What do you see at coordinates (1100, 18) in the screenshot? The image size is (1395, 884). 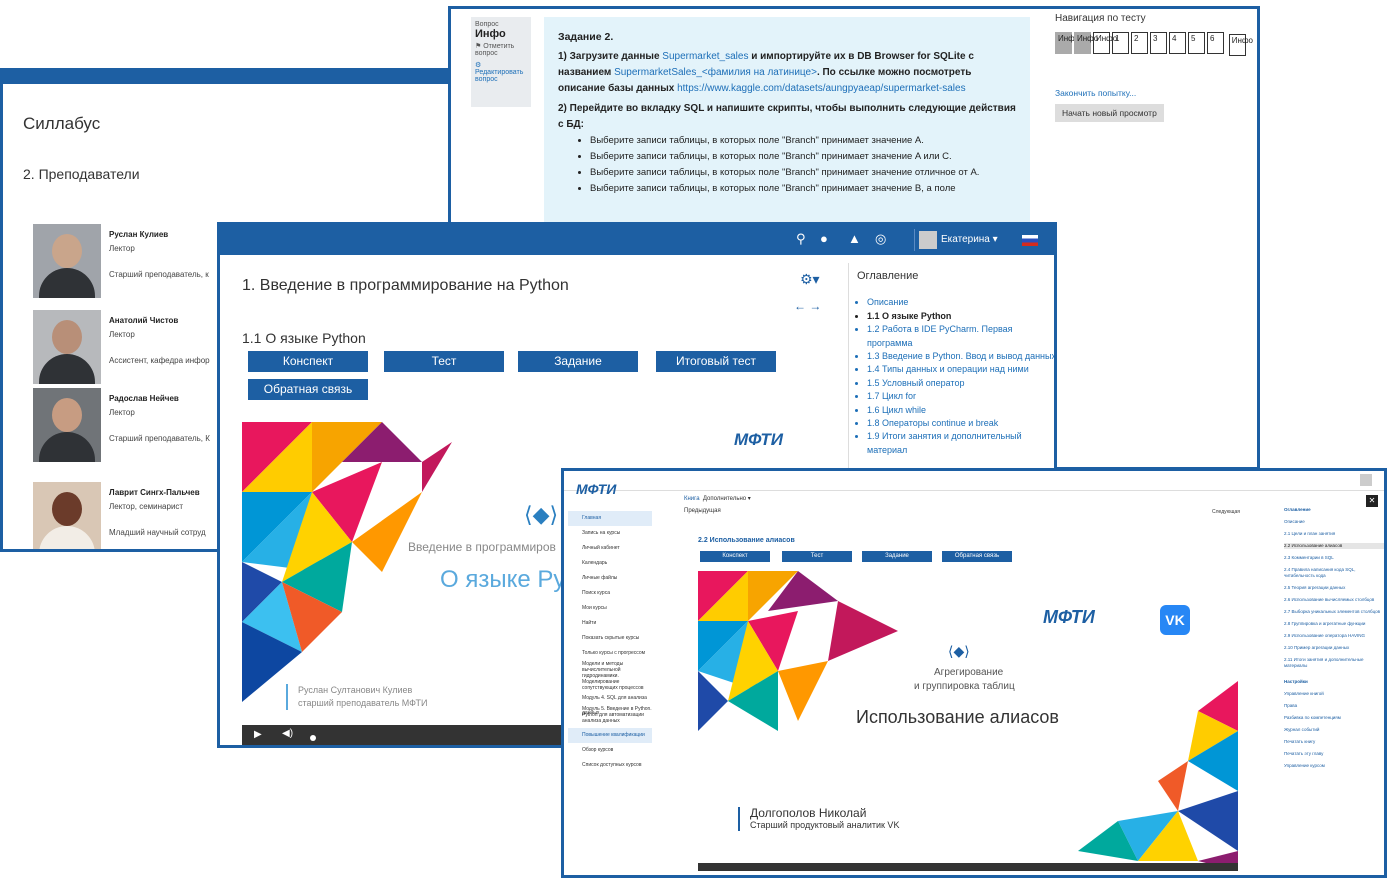 I see `quiz-nav-title: Навигация по тесту` at bounding box center [1100, 18].